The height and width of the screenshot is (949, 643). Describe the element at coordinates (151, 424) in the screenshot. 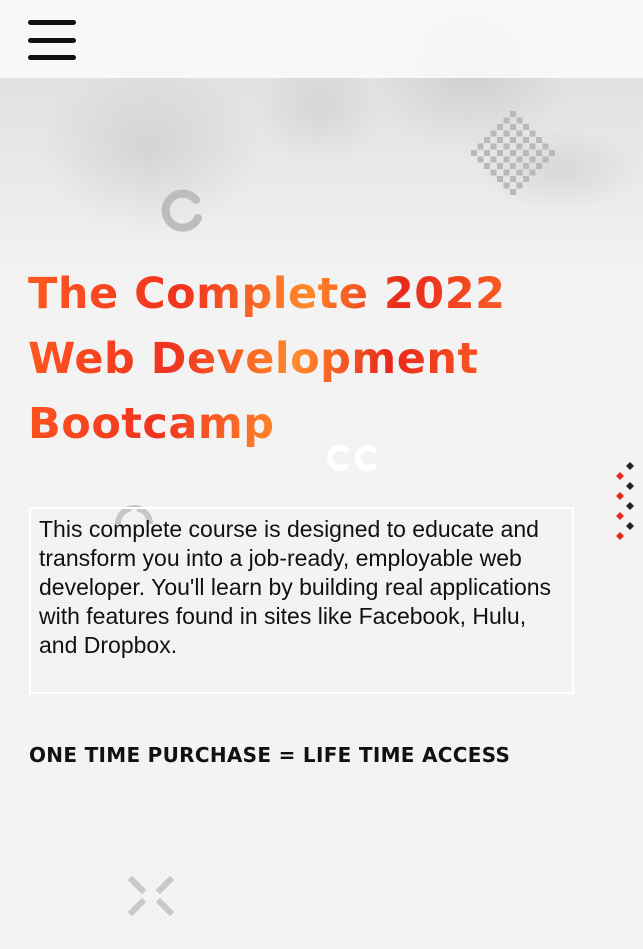

I see `title-line-3: Bootcamp` at that location.